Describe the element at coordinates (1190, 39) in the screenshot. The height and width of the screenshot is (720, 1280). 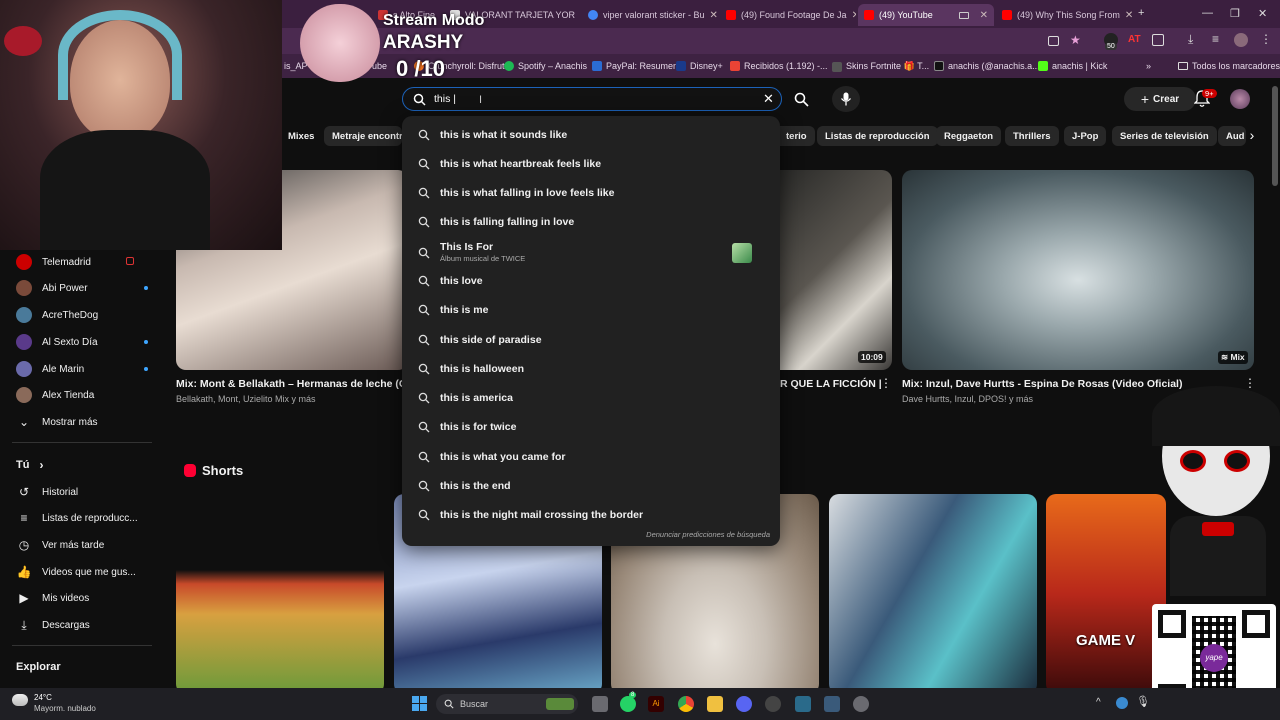
I see `download-icon: ⤓` at that location.